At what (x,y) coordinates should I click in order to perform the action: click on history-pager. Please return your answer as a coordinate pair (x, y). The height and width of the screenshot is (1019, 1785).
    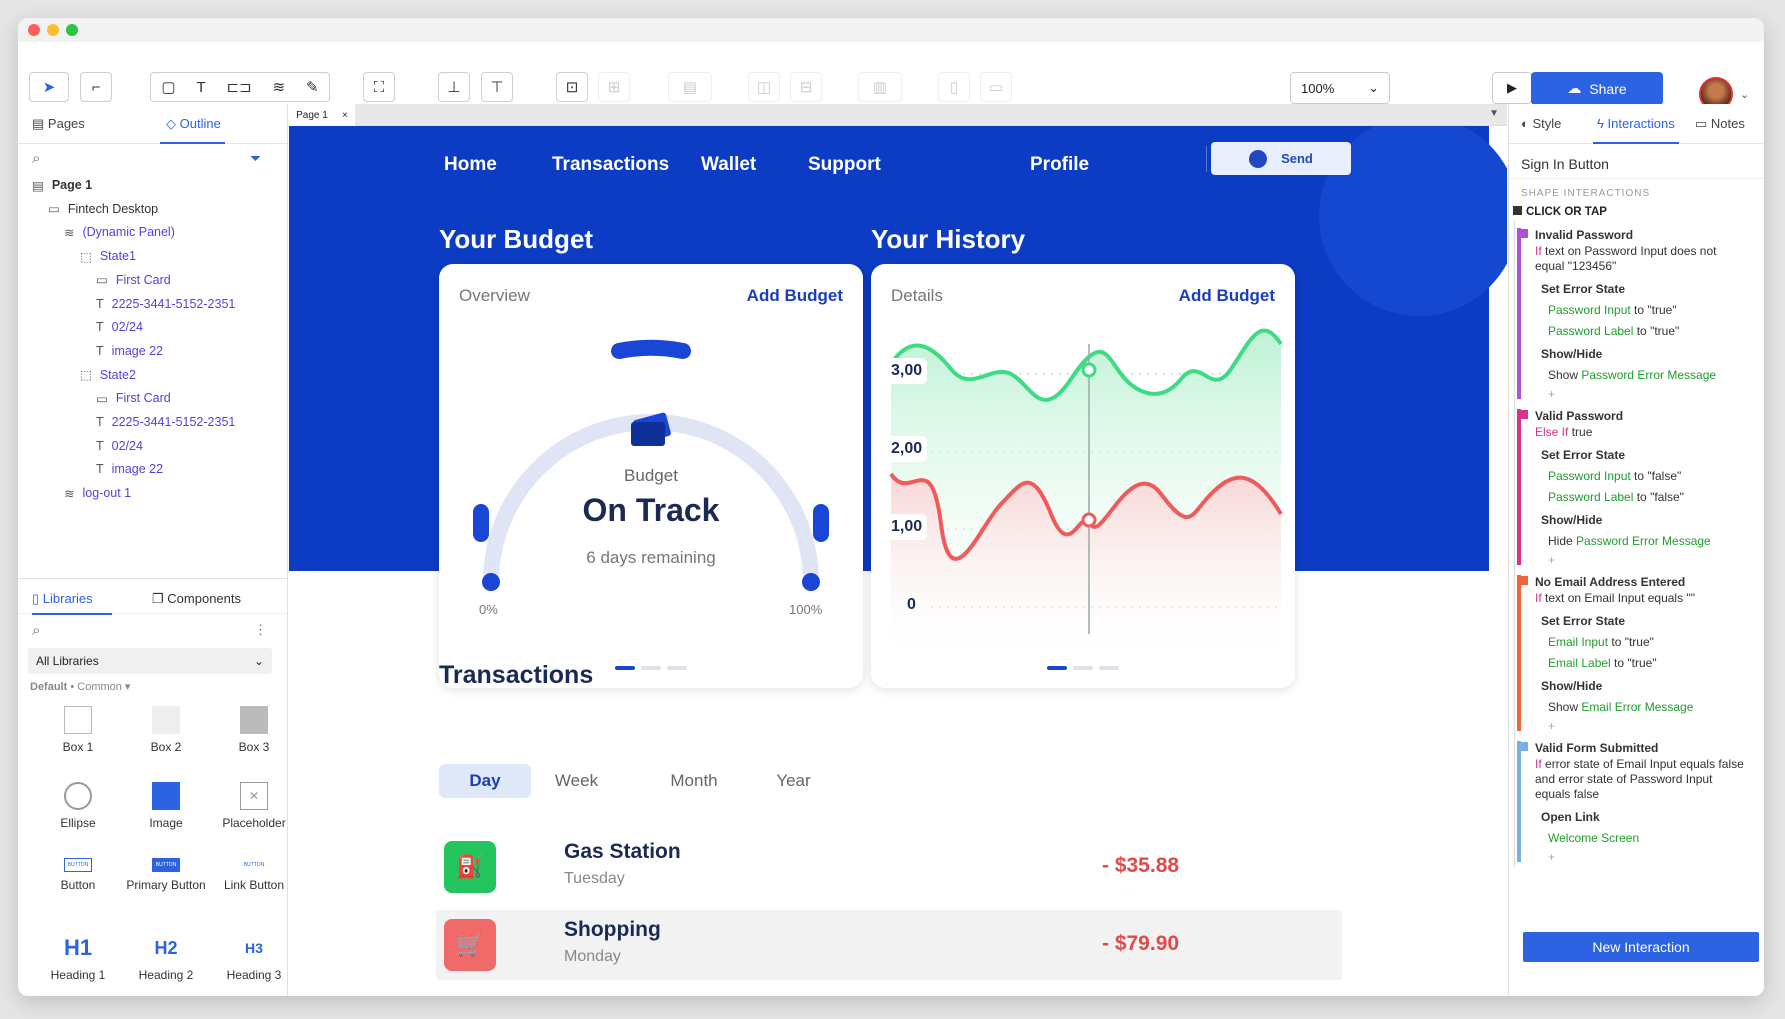
    Looking at the image, I should click on (1083, 668).